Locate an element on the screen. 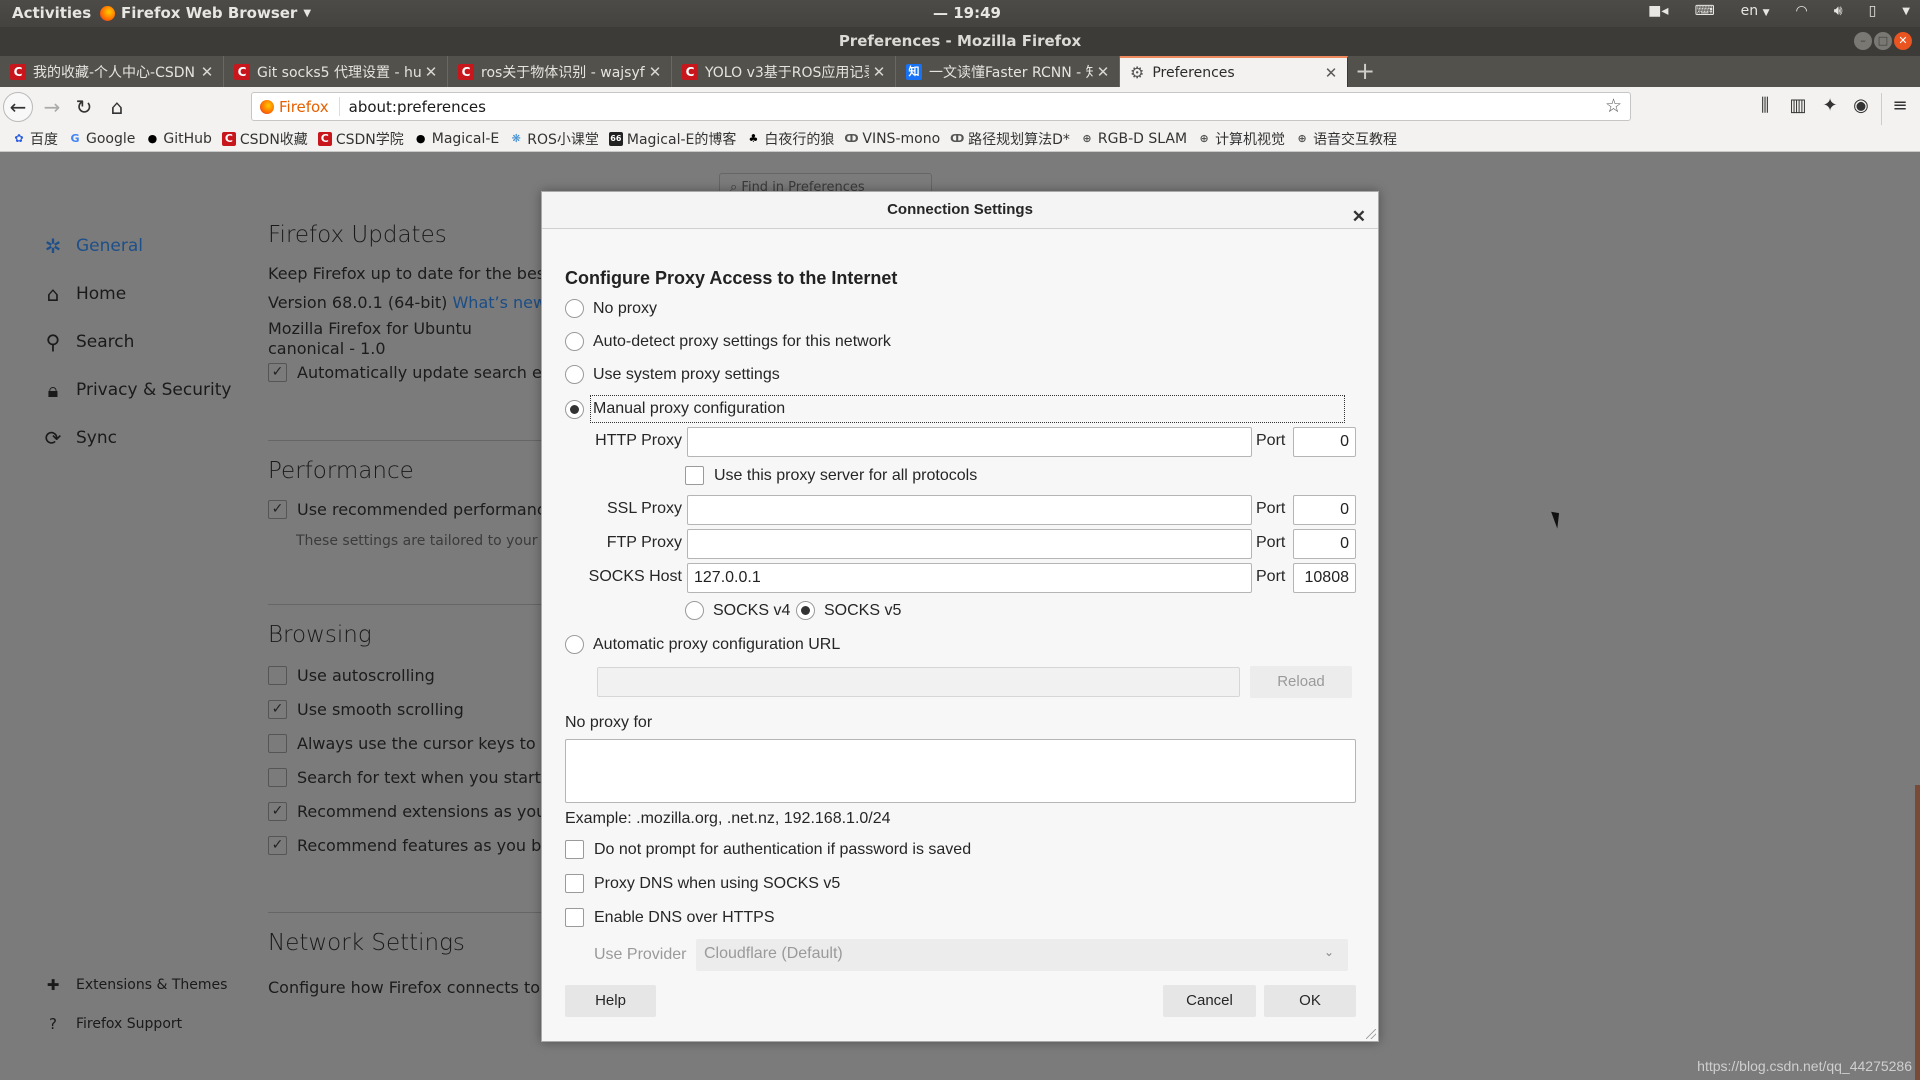  bookmark-item: ↀ 路径规划算法D* is located at coordinates (1010, 139).